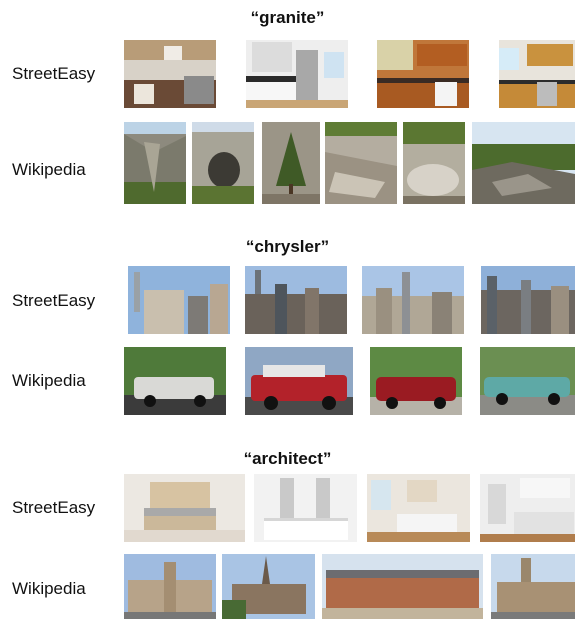 The width and height of the screenshot is (575, 619). Describe the element at coordinates (287, 17) in the screenshot. I see `query-heading-granite: “granite”` at that location.